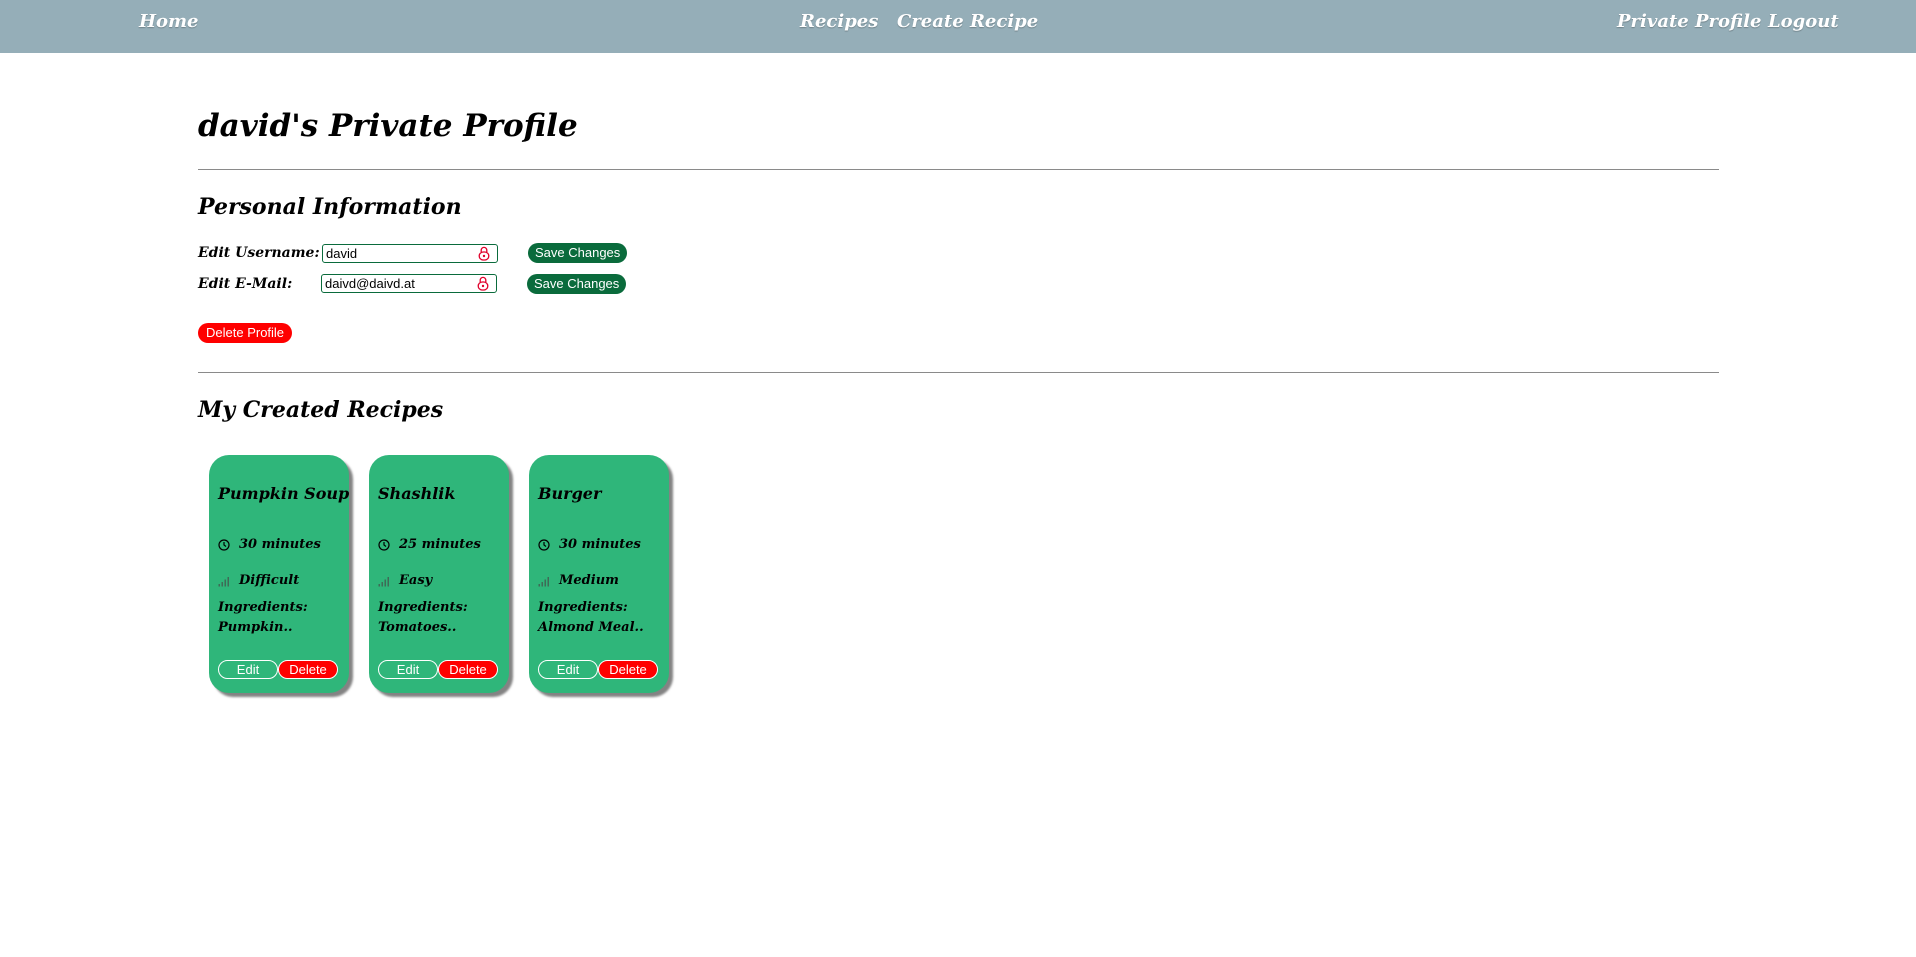 Image resolution: width=1916 pixels, height=957 pixels. I want to click on save-username-button: Save Changes, so click(578, 253).